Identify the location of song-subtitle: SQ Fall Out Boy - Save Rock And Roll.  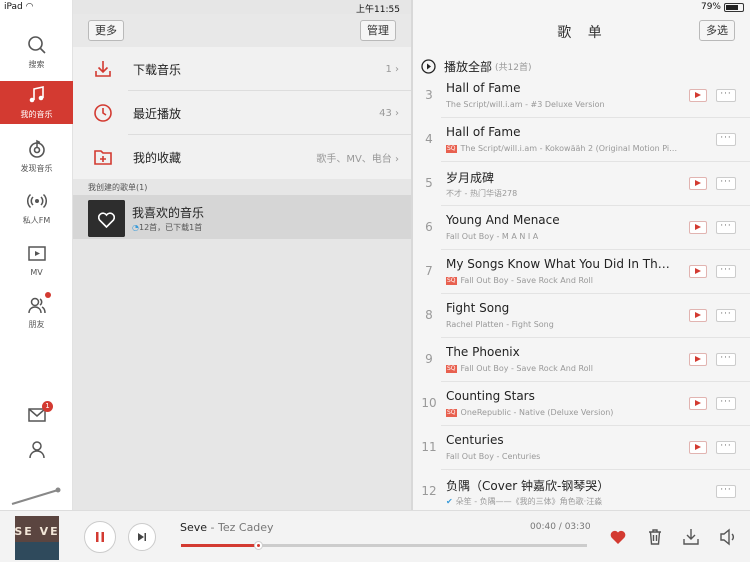
(519, 280).